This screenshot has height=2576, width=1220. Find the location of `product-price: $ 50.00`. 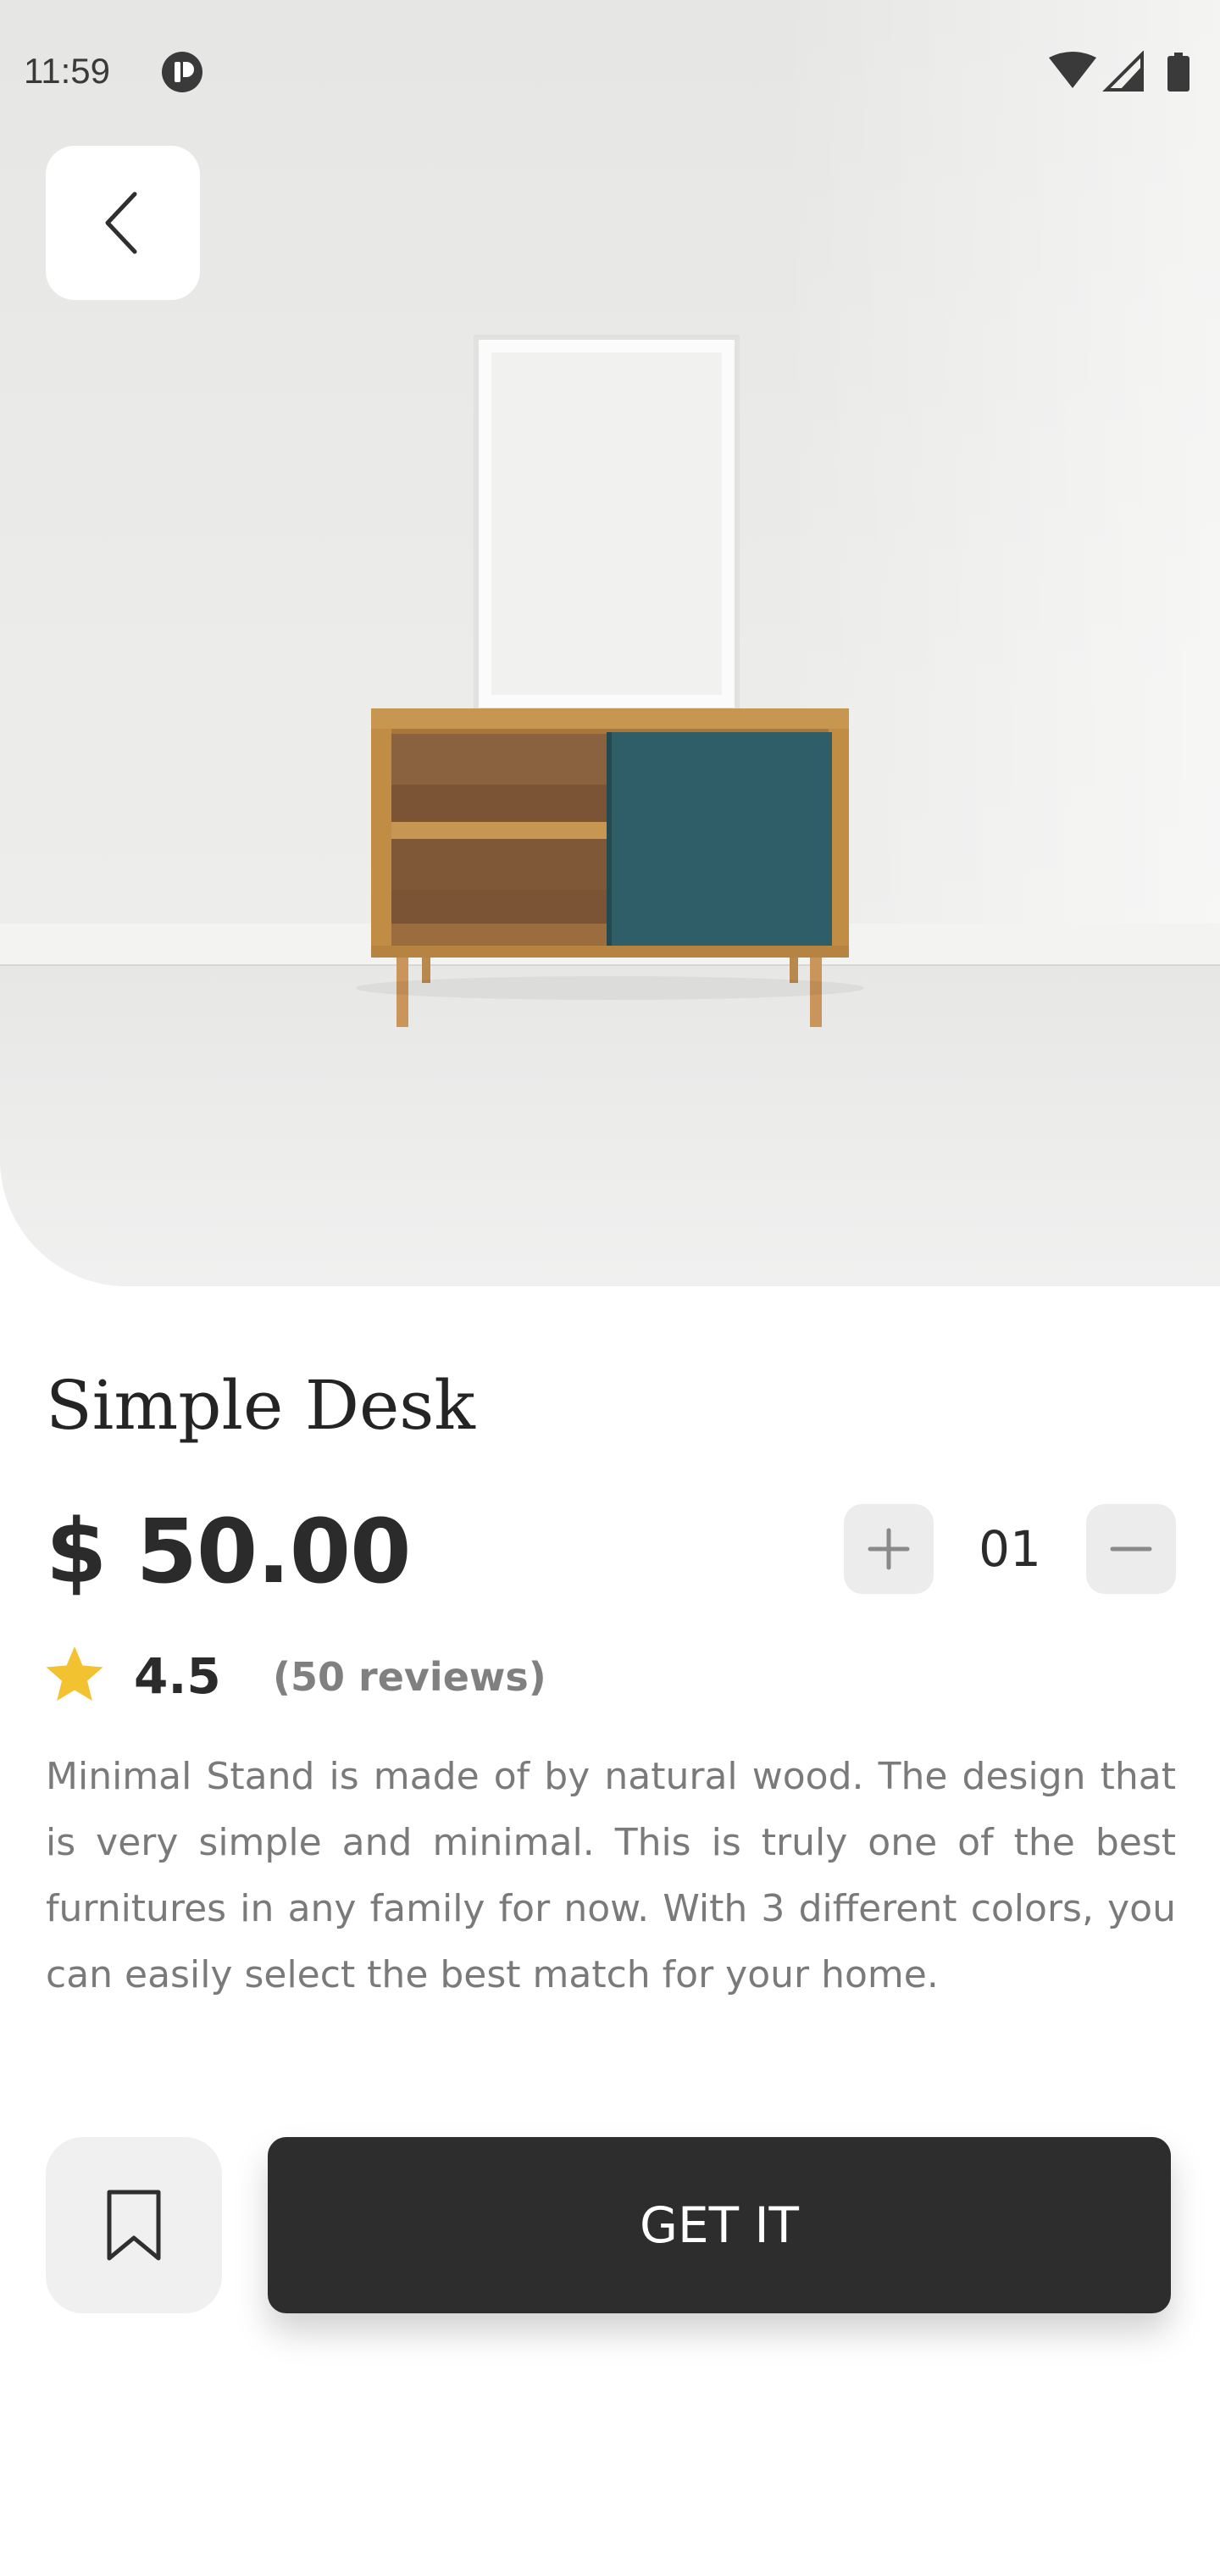

product-price: $ 50.00 is located at coordinates (229, 1551).